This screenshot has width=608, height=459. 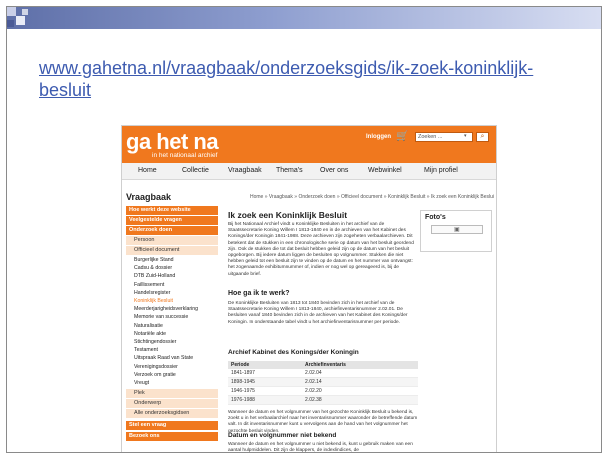 I want to click on inventory-link: 2.02.20, so click(x=360, y=391).